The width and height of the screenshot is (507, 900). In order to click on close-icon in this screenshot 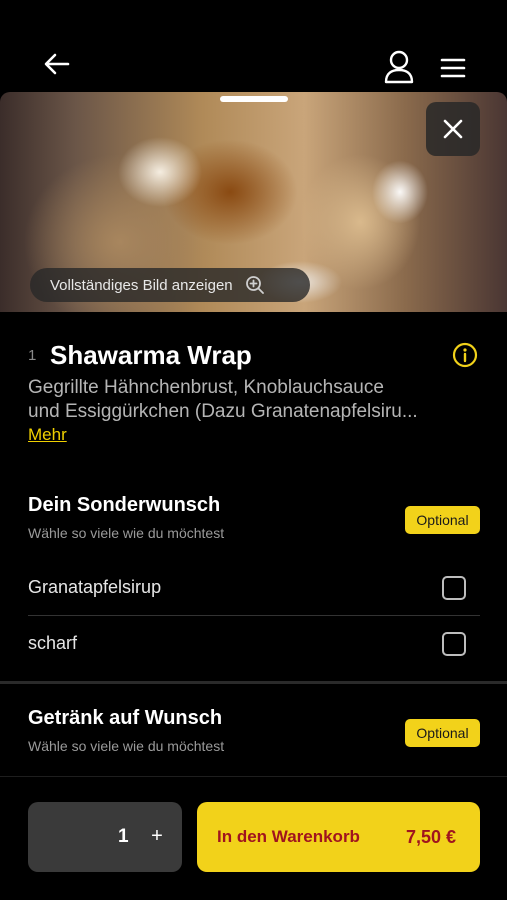, I will do `click(453, 129)`.